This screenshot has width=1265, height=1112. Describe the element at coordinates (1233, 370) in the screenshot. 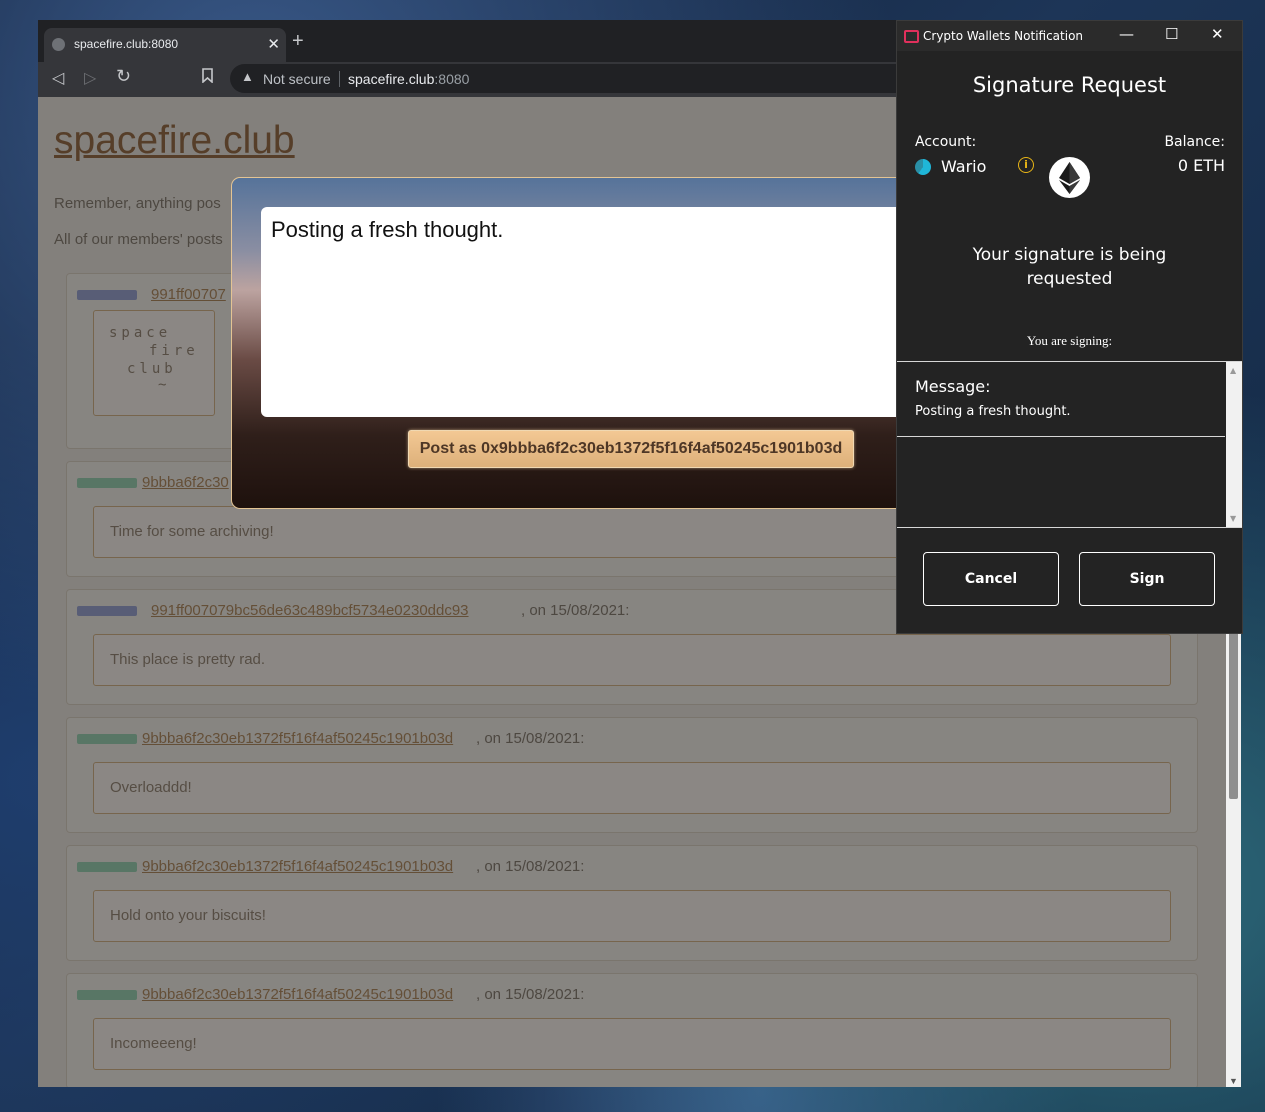

I see `scroll-up-arrow: ▲` at that location.